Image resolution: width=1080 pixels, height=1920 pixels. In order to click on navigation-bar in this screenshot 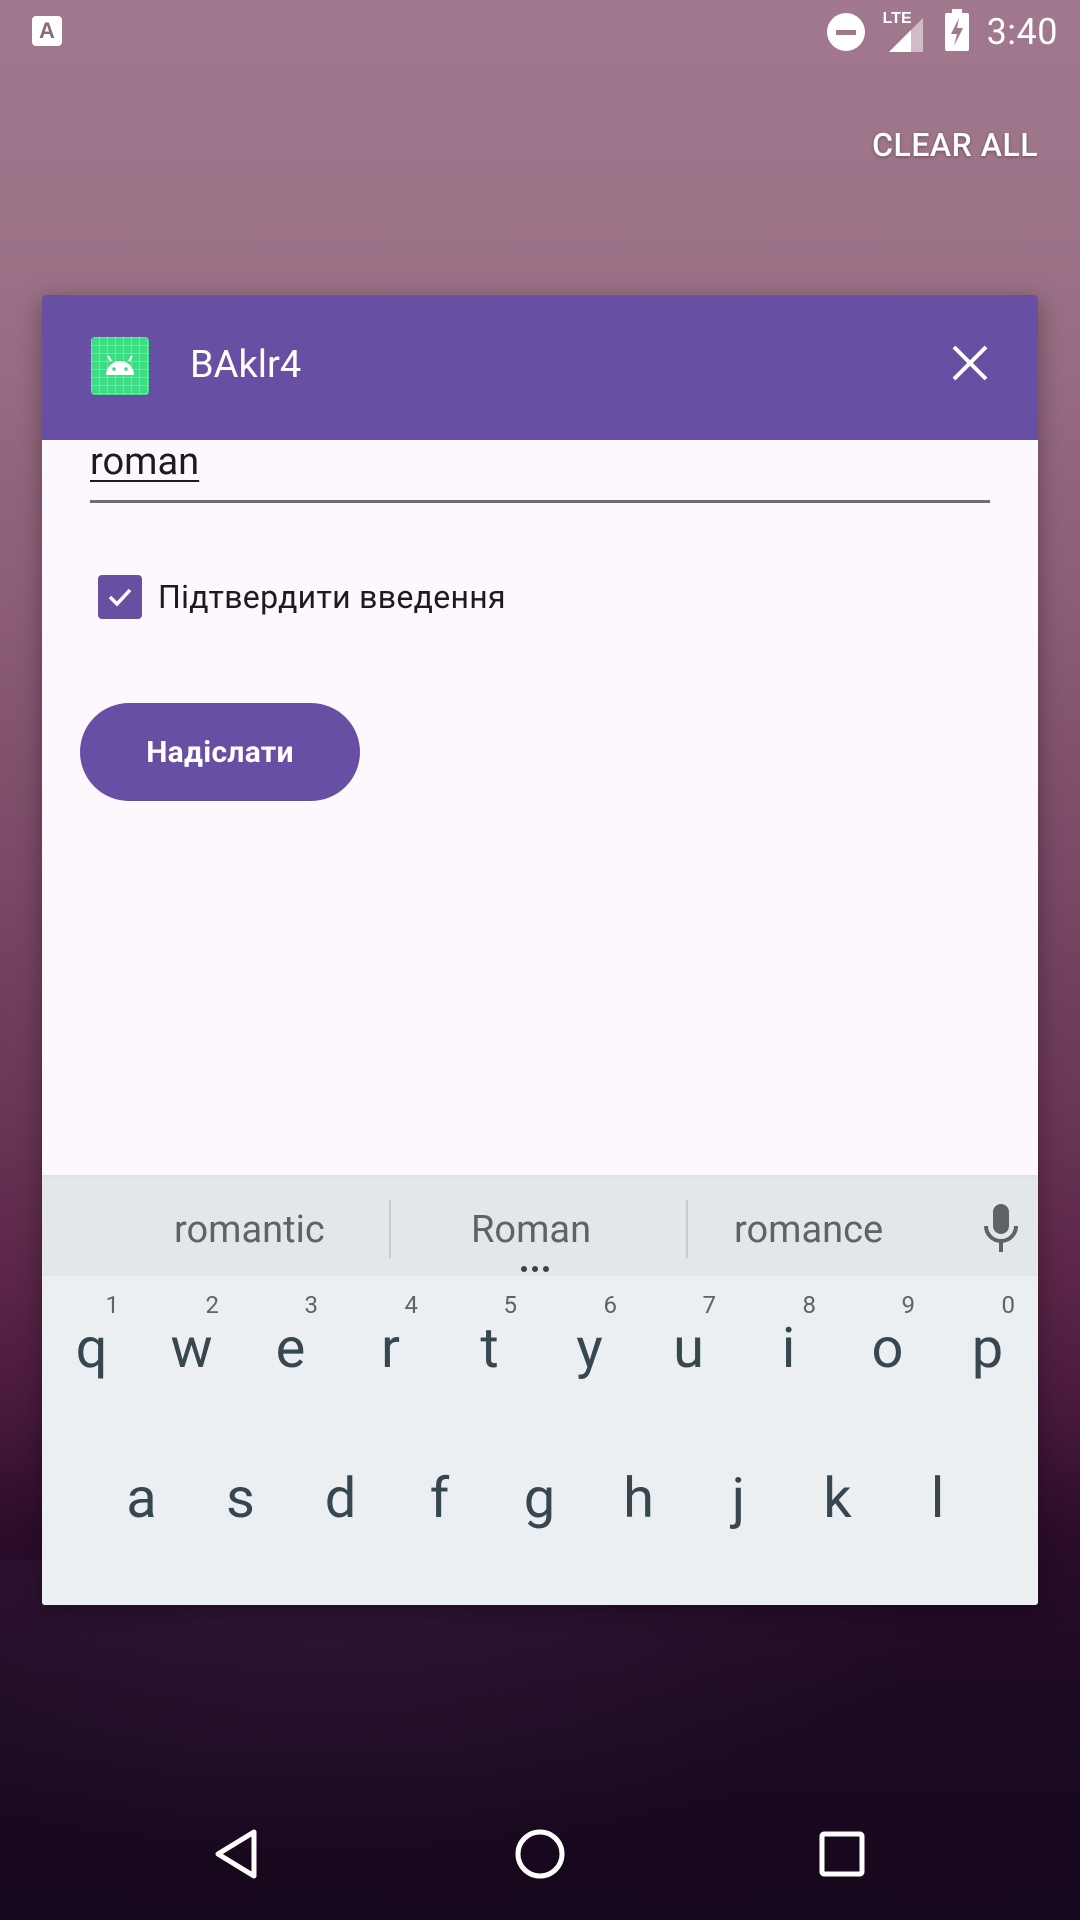, I will do `click(540, 1857)`.